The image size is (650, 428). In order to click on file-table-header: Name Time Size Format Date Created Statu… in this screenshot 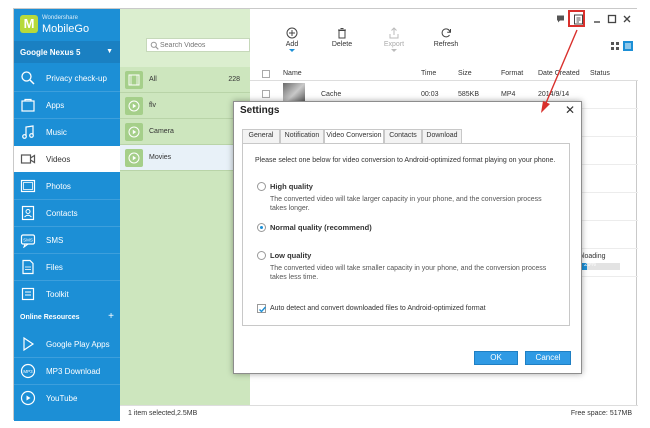, I will do `click(444, 74)`.